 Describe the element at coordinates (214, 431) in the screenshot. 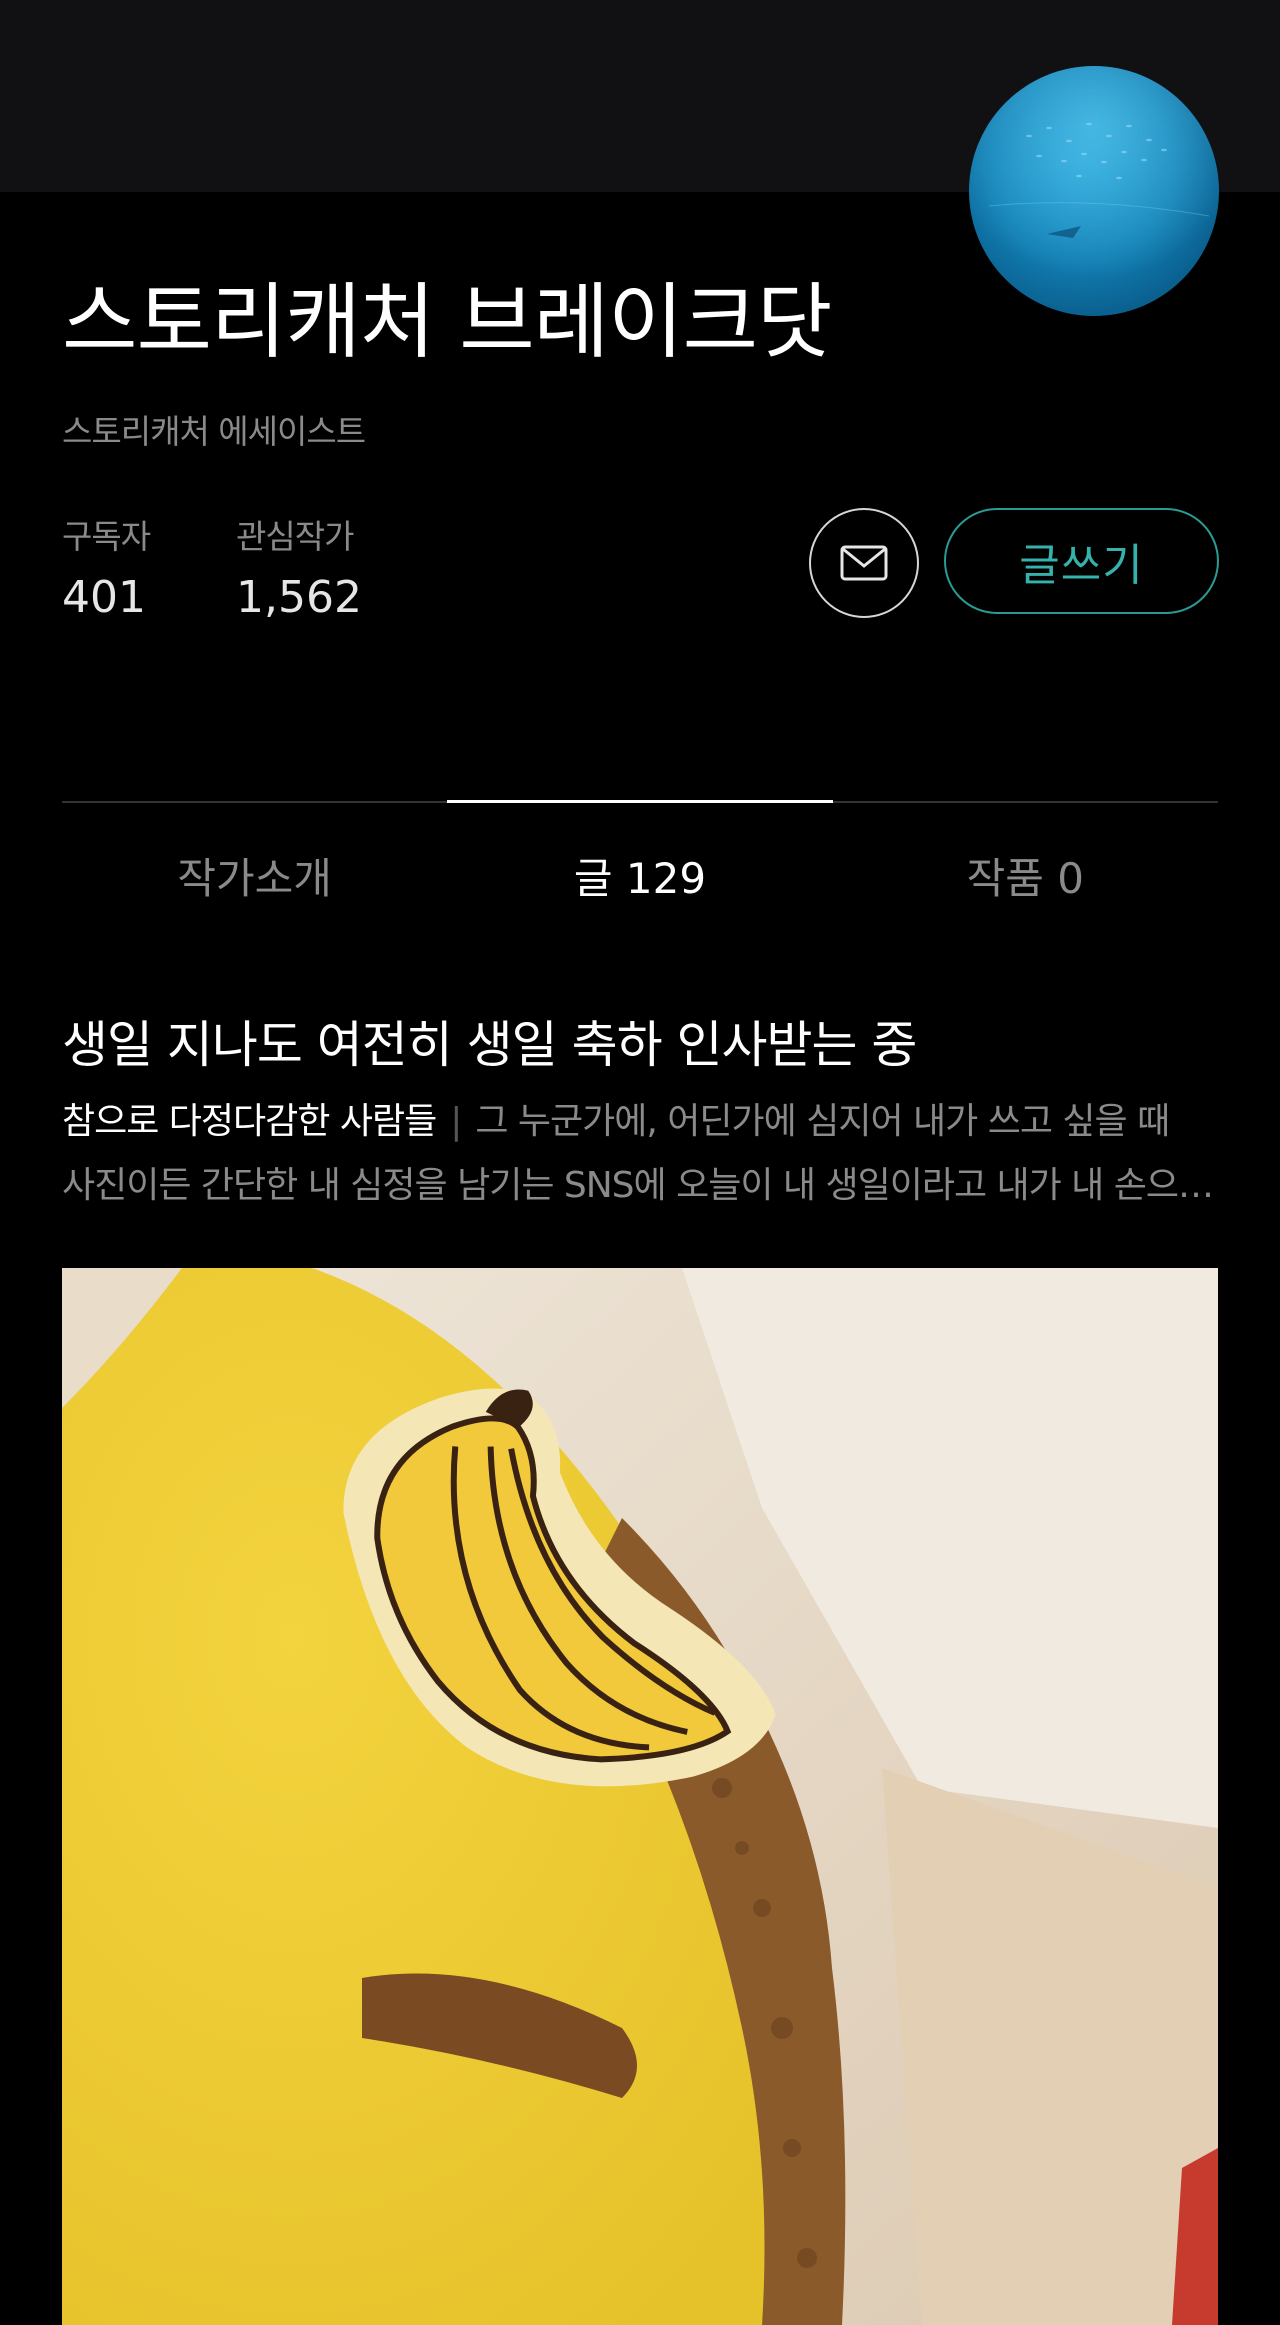

I see `author-role: 스토리캐처 에세이스트` at that location.